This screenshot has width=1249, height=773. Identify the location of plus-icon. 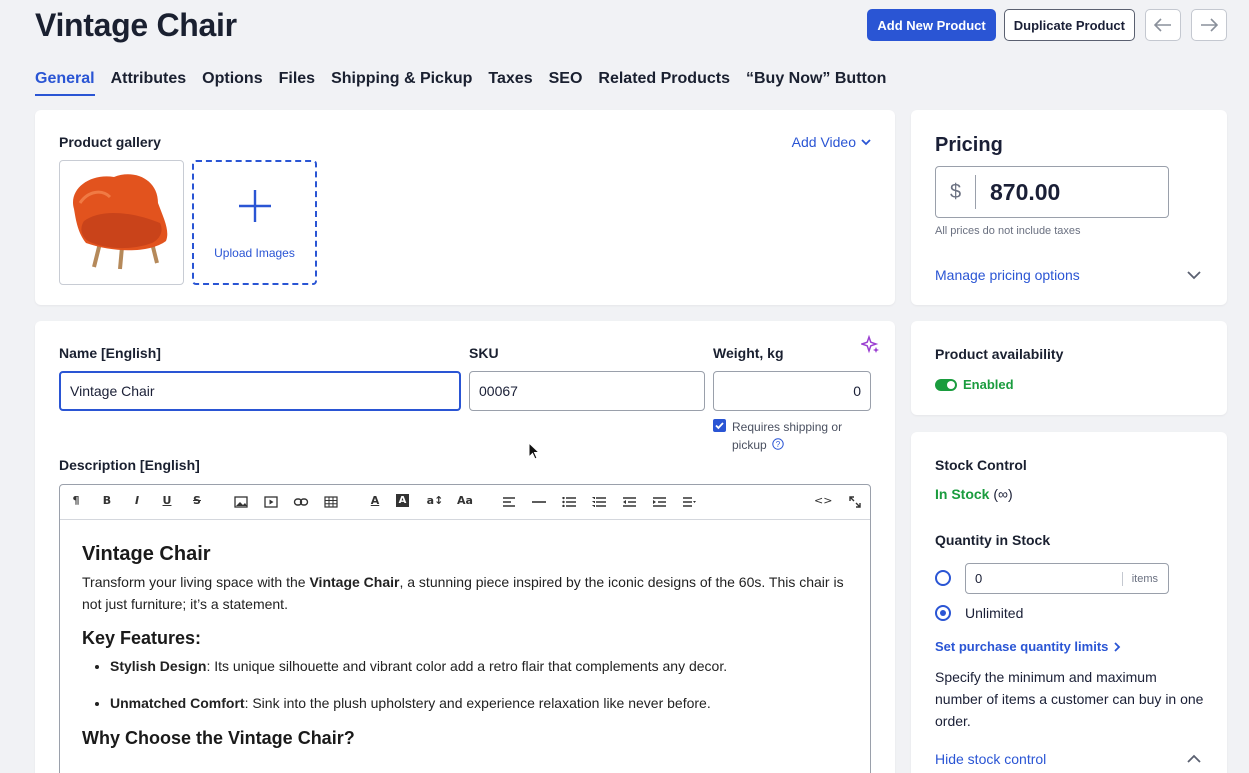
(254, 206).